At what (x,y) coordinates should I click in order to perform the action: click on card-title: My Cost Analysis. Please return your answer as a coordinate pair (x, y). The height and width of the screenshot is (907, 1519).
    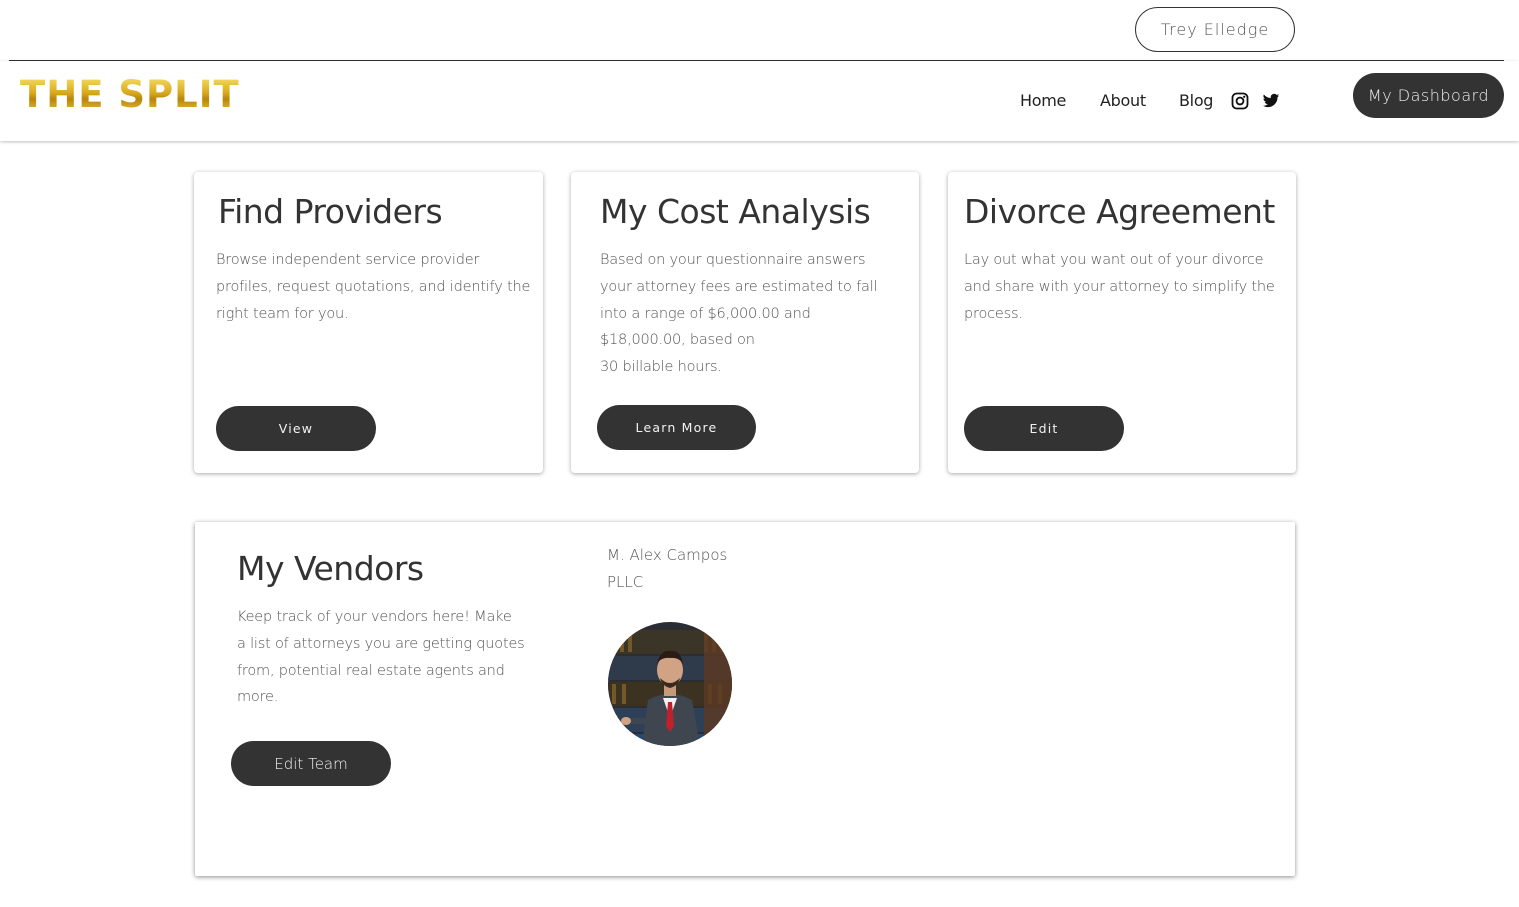
    Looking at the image, I should click on (735, 211).